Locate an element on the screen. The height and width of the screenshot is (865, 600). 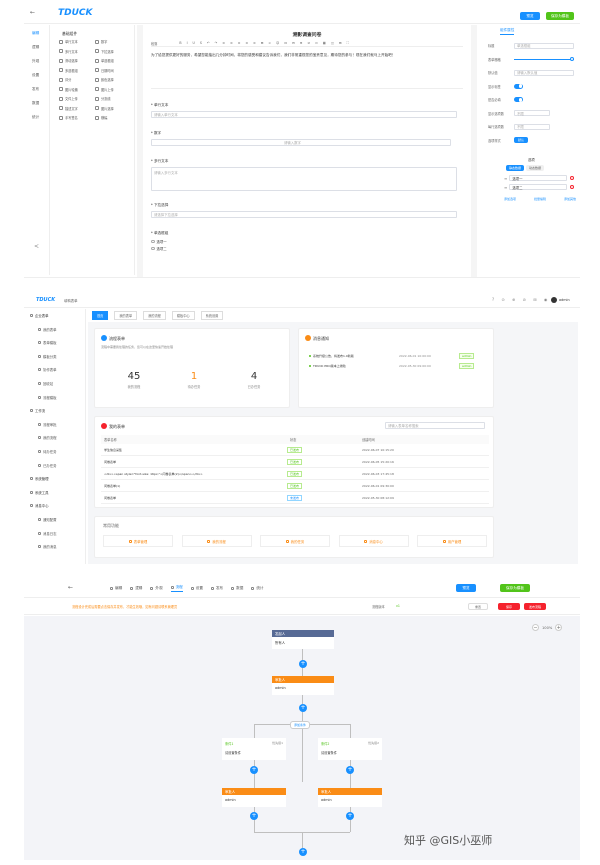
question-input: 请输入数字 is located at coordinates (301, 142).